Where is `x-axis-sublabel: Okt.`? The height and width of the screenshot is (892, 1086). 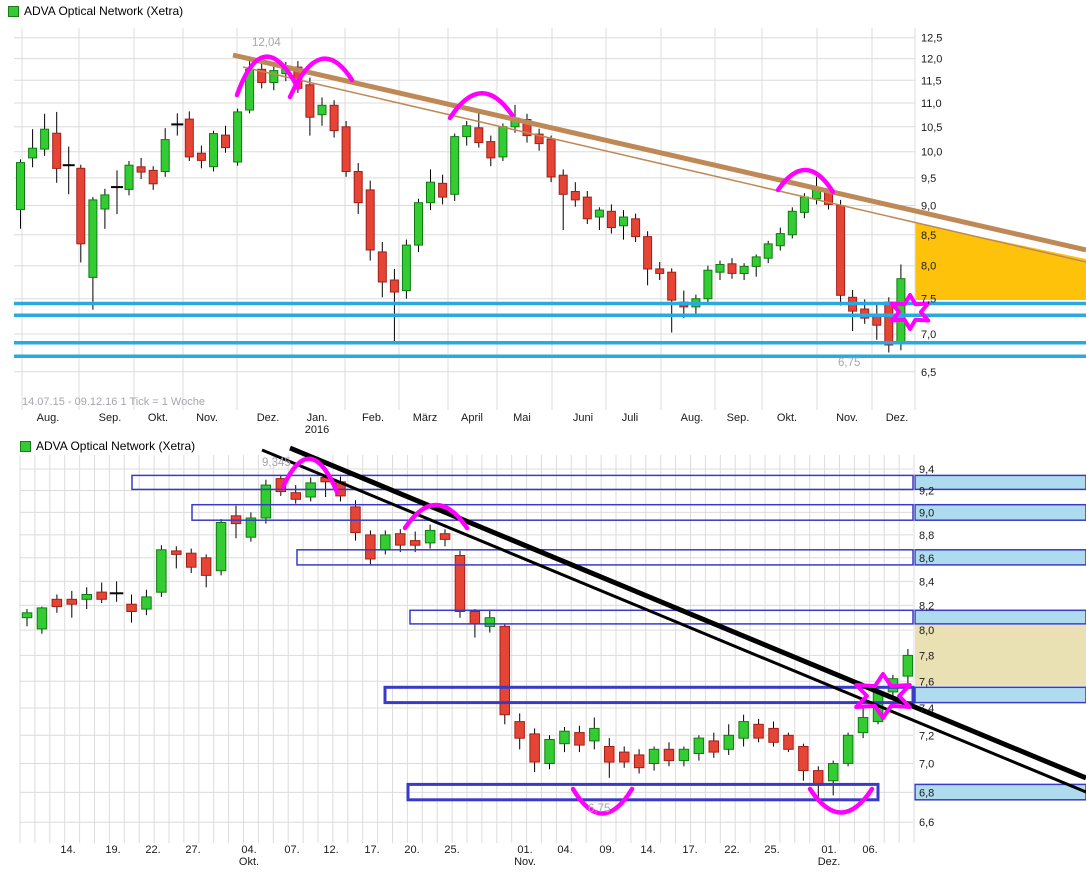
x-axis-sublabel: Okt. is located at coordinates (249, 862).